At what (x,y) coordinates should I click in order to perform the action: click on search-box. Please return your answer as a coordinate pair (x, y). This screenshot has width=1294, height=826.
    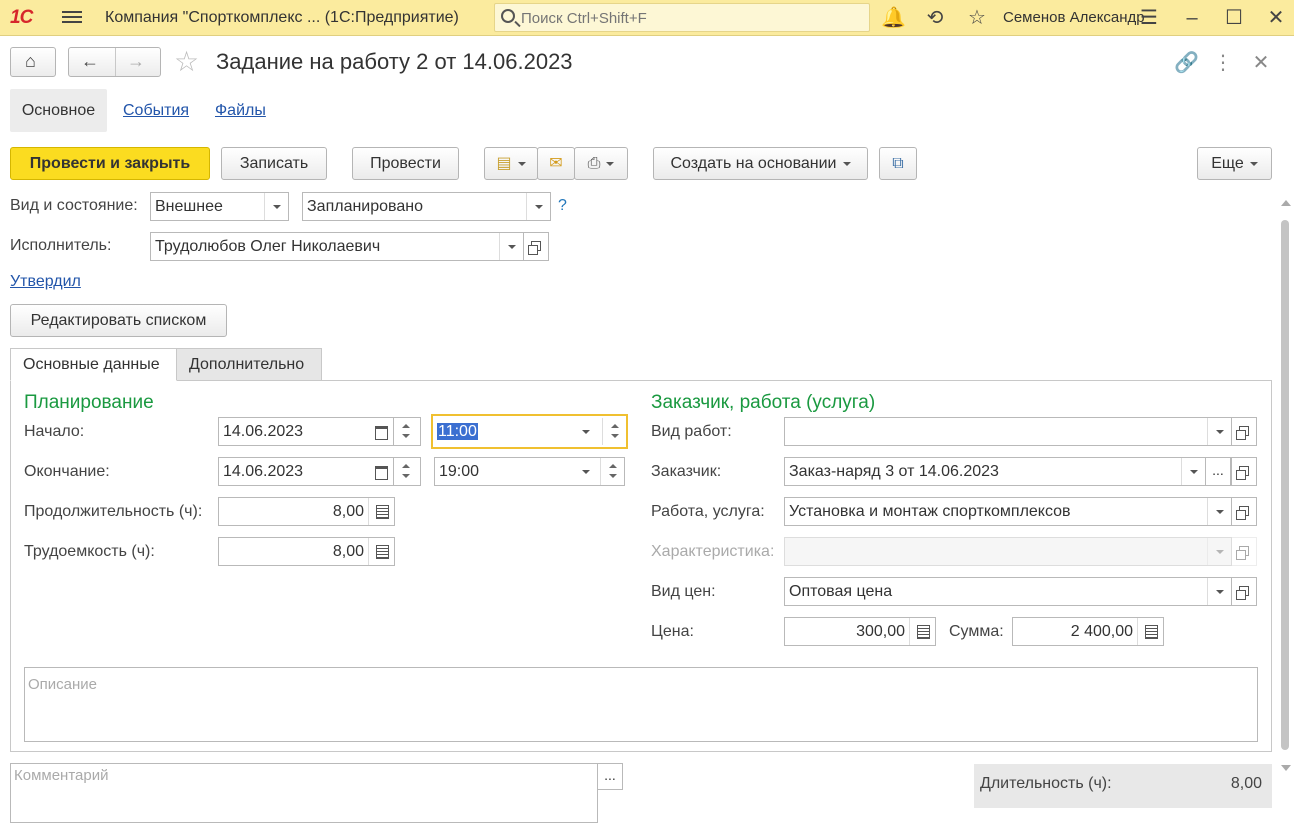
    Looking at the image, I should click on (682, 17).